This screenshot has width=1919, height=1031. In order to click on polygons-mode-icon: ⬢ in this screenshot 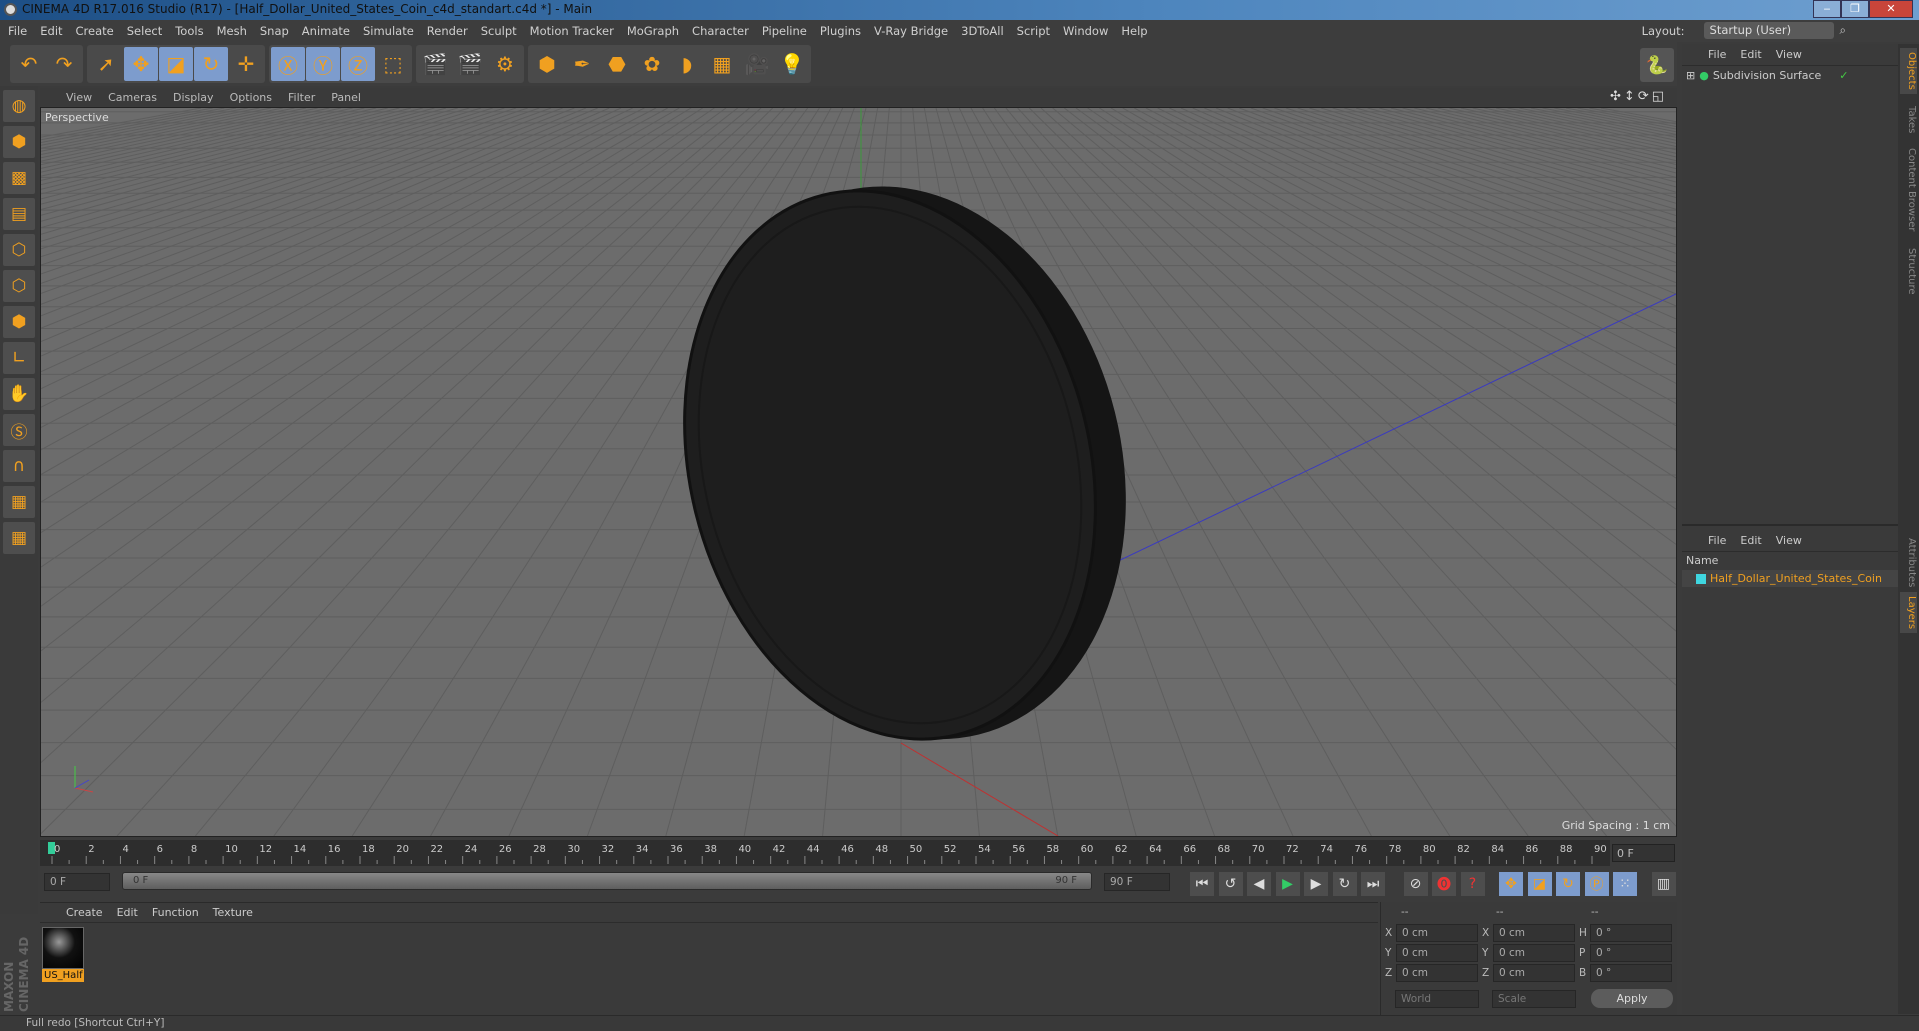, I will do `click(19, 322)`.